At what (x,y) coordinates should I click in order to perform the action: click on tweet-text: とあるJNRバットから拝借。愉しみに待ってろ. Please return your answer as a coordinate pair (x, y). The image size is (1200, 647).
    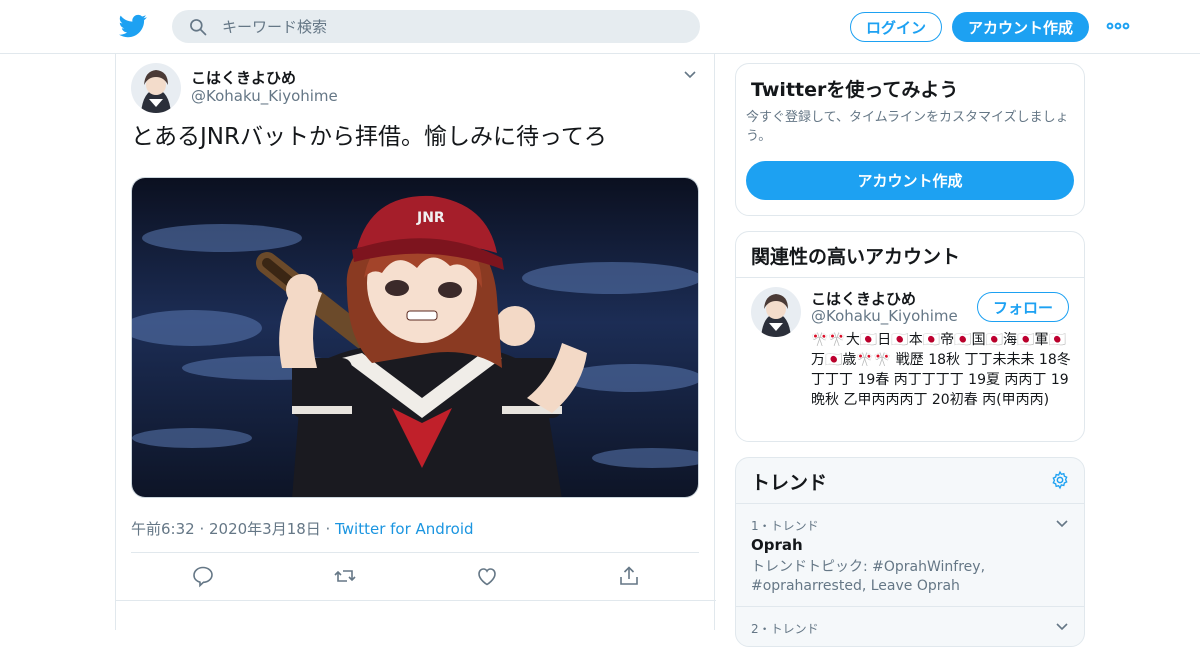
    Looking at the image, I should click on (369, 137).